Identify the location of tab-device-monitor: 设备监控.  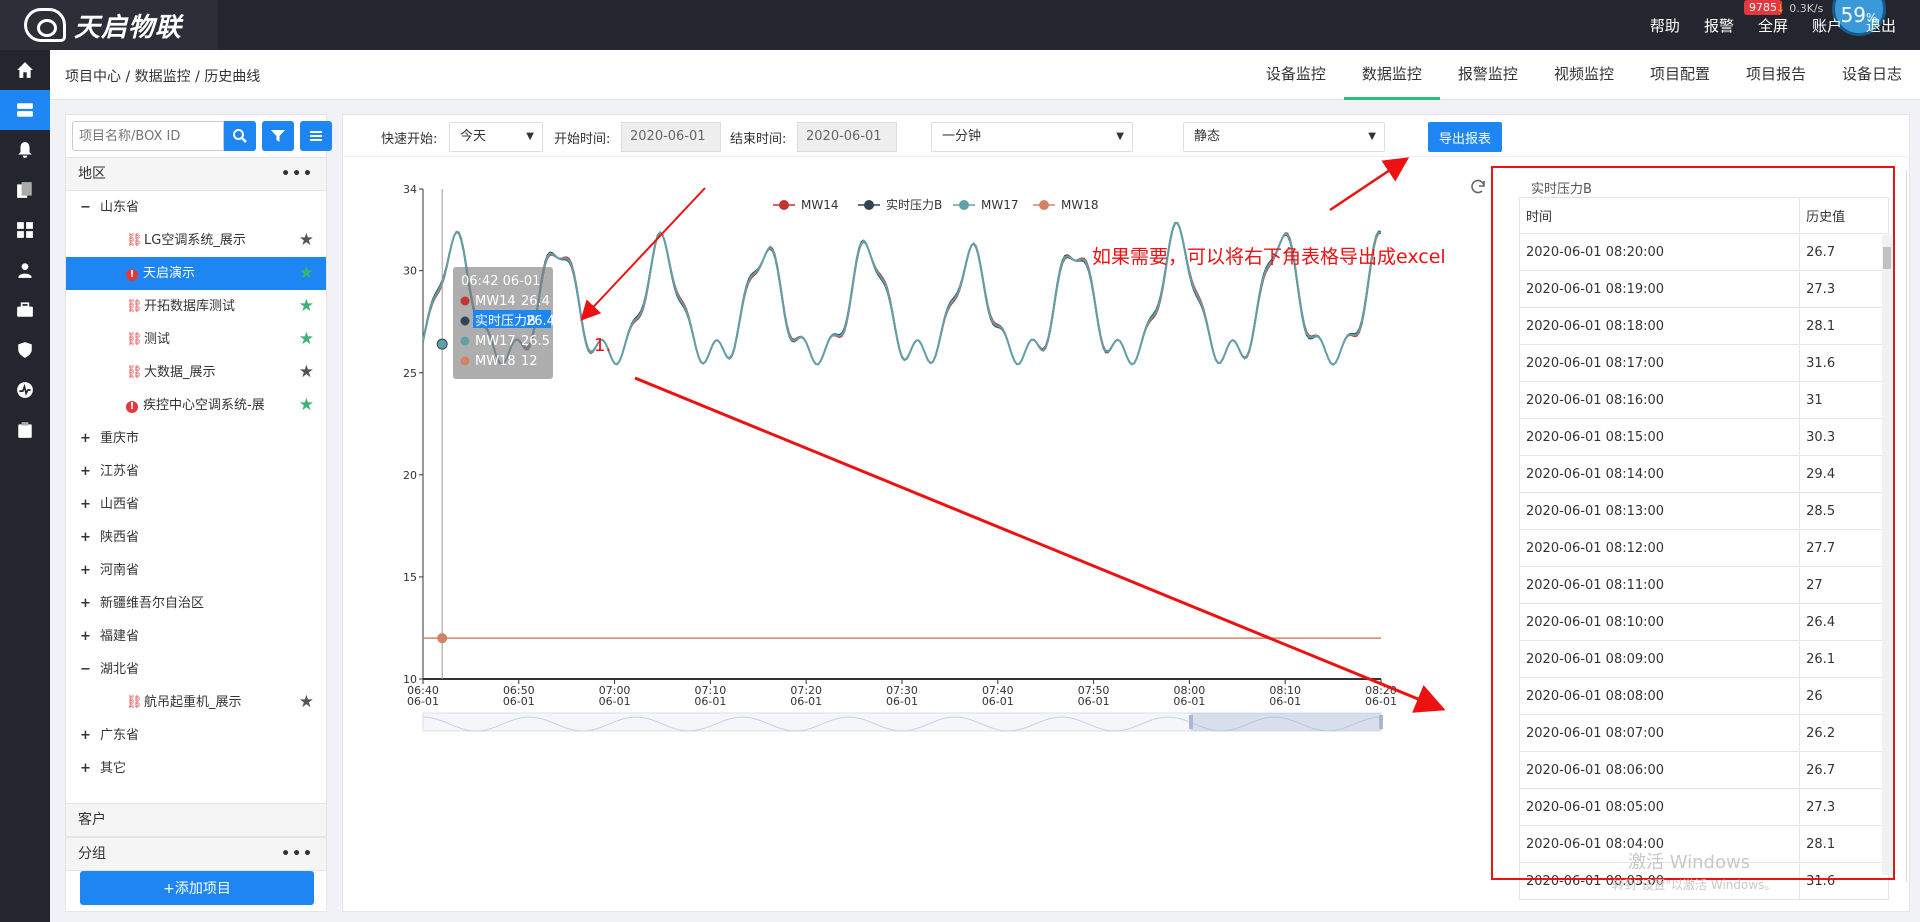
(1296, 75).